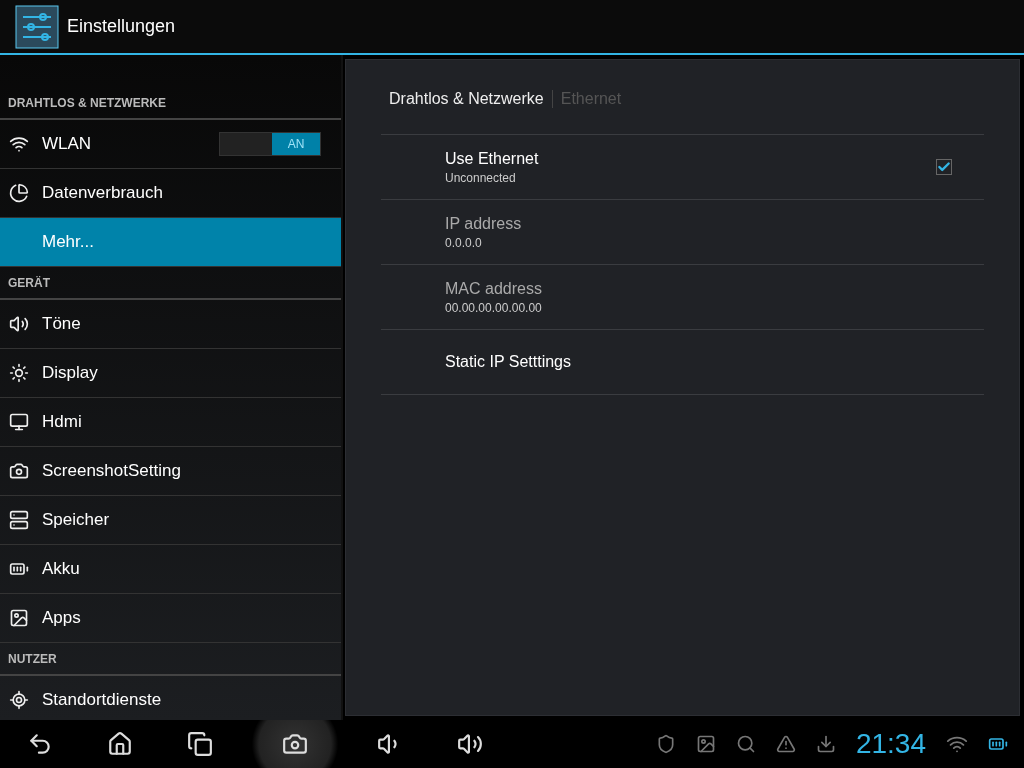 This screenshot has height=768, width=1024. What do you see at coordinates (690, 158) in the screenshot?
I see `preference-title: Use Ethernet` at bounding box center [690, 158].